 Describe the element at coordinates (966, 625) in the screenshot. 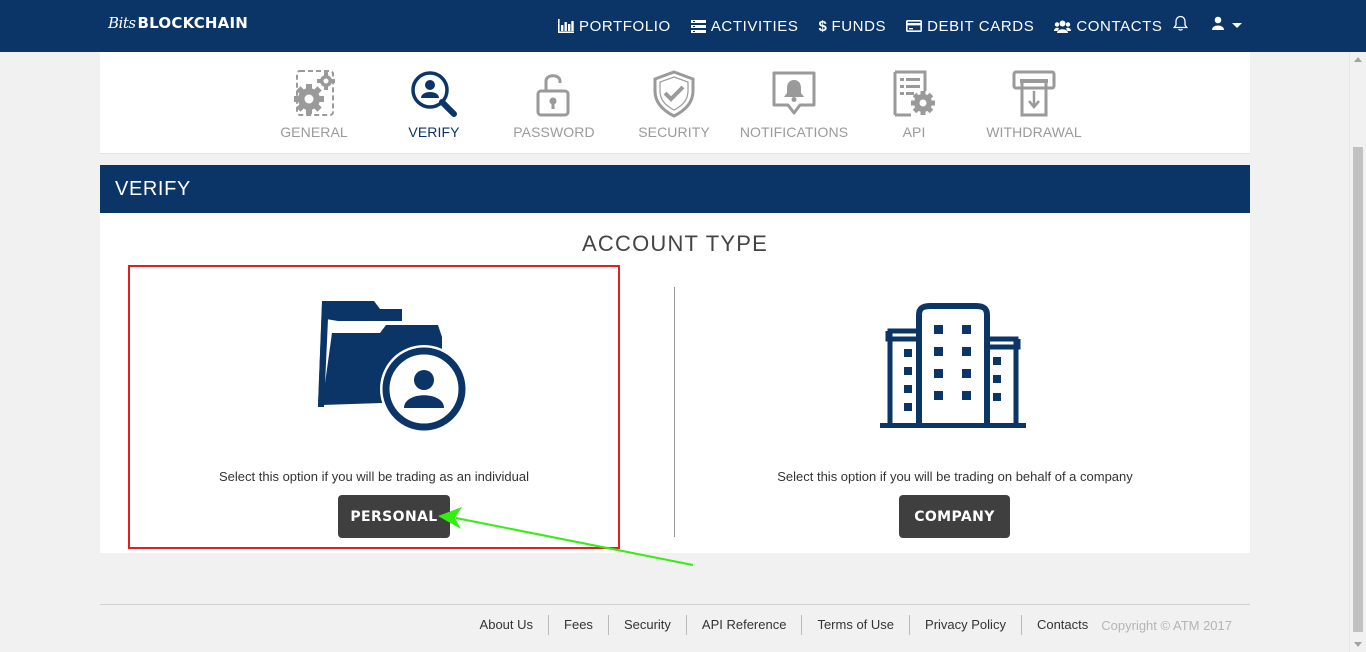

I see `footer-link-privacy: Privacy Policy` at that location.